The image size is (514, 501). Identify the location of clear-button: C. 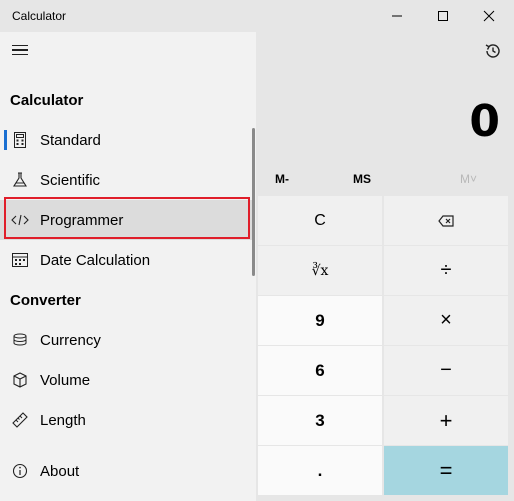
(320, 220).